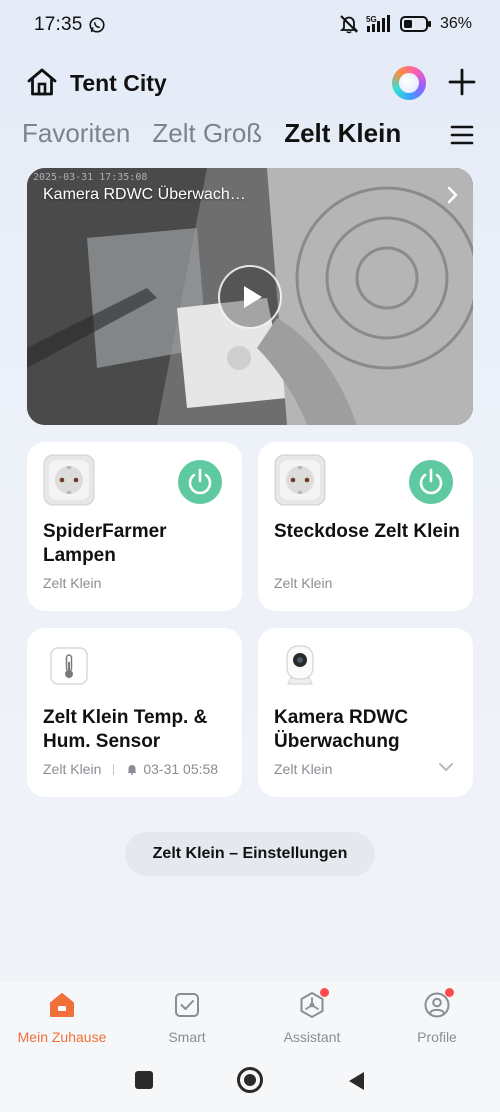 This screenshot has width=500, height=1112. Describe the element at coordinates (409, 83) in the screenshot. I see `ai-orb-icon` at that location.